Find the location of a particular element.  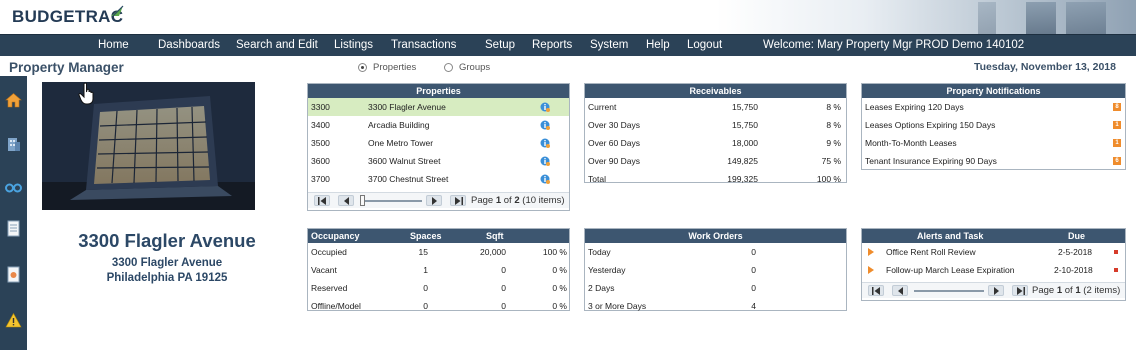

nav-listings: Listings is located at coordinates (353, 45).